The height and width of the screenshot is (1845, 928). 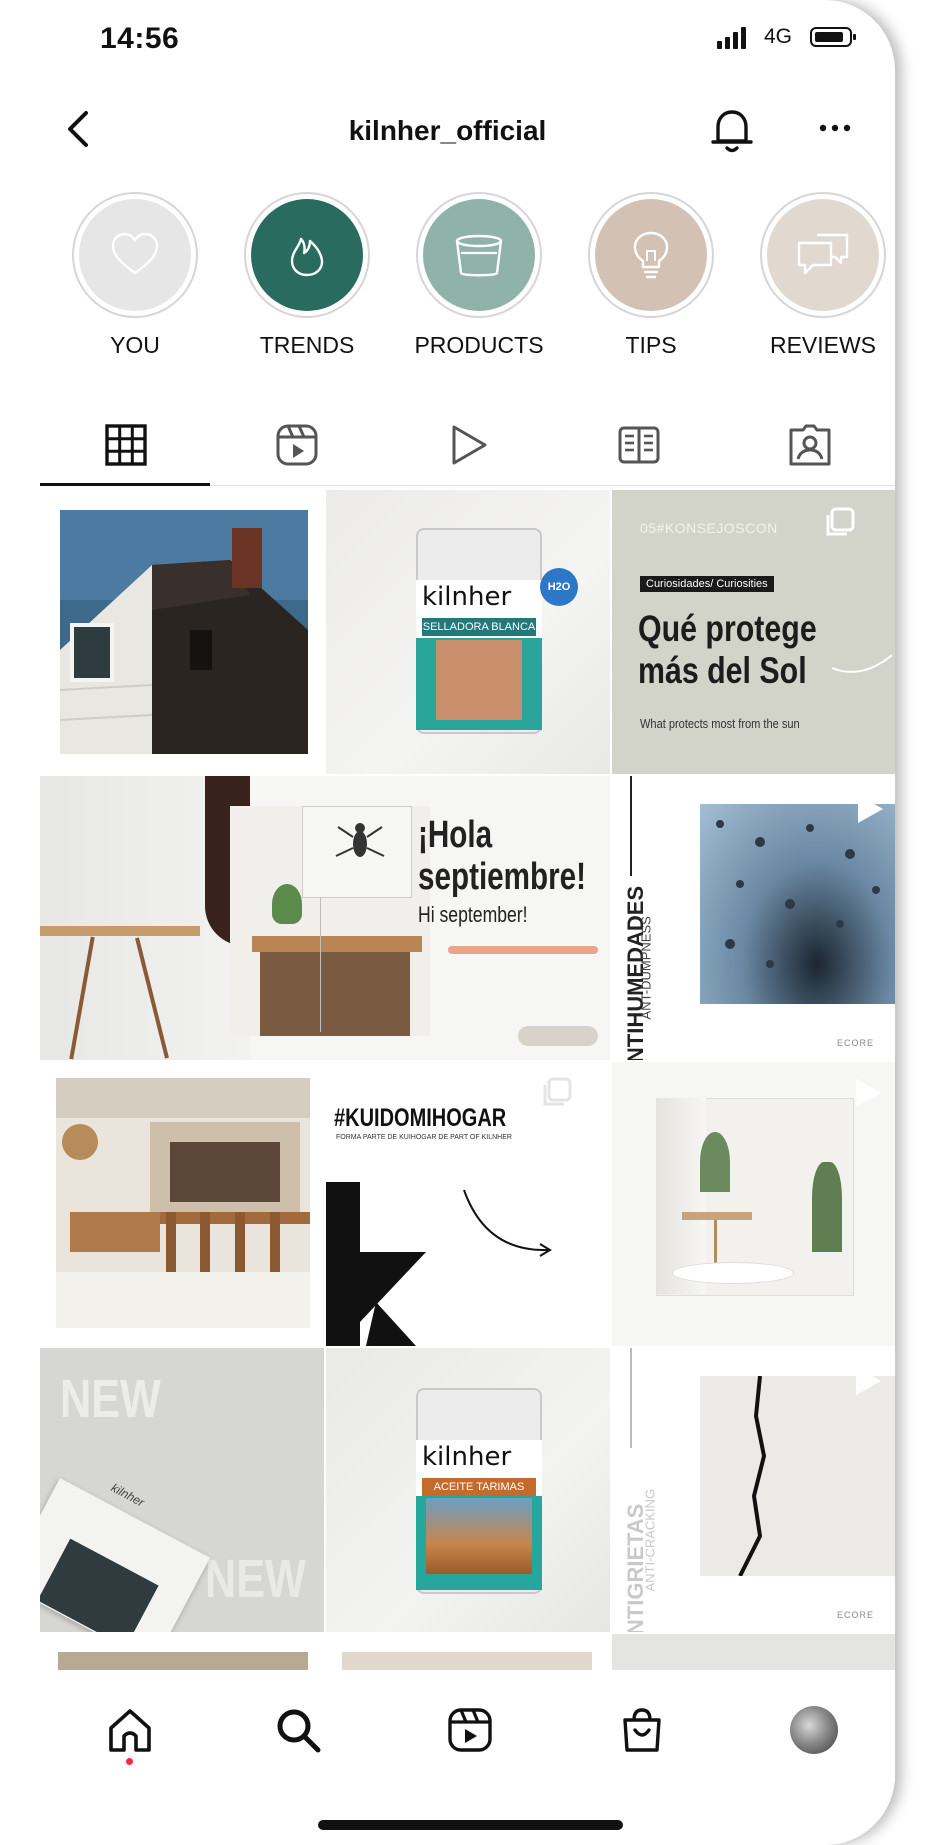 I want to click on heart-icon, so click(x=135, y=253).